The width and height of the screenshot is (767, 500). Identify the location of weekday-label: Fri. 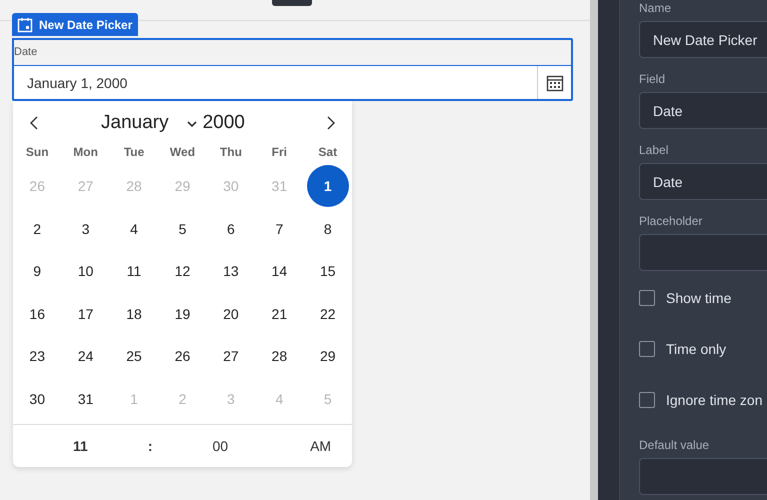
(280, 153).